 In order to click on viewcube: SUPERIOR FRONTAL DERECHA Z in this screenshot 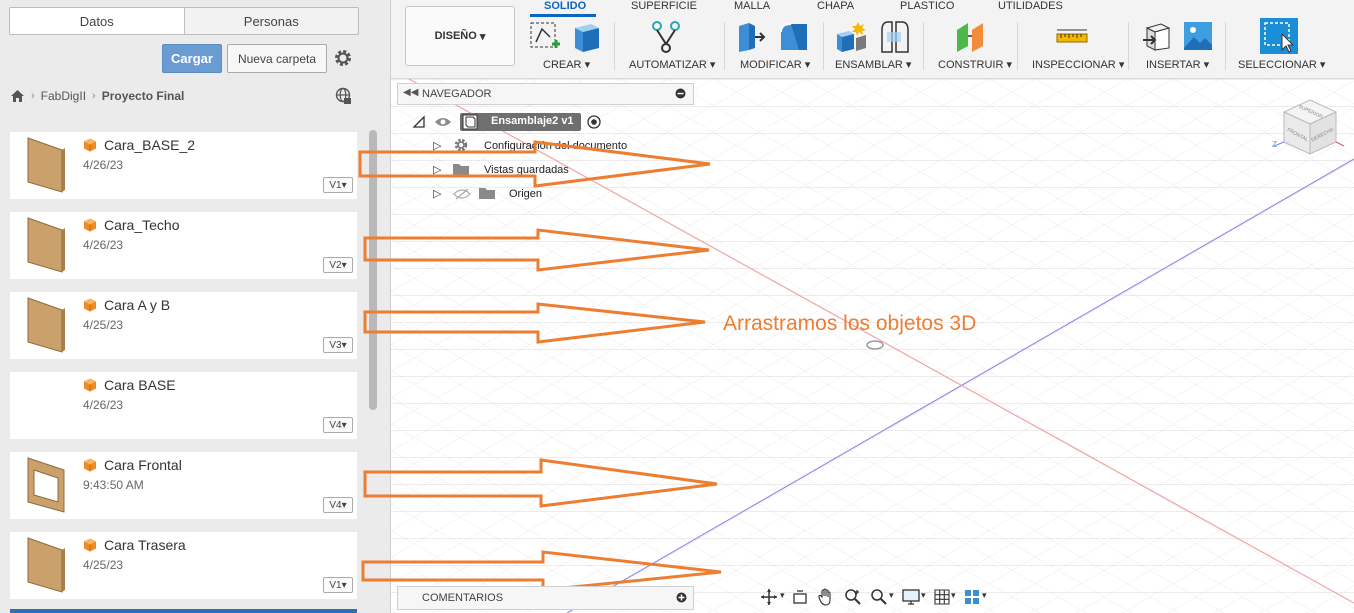, I will do `click(1310, 128)`.